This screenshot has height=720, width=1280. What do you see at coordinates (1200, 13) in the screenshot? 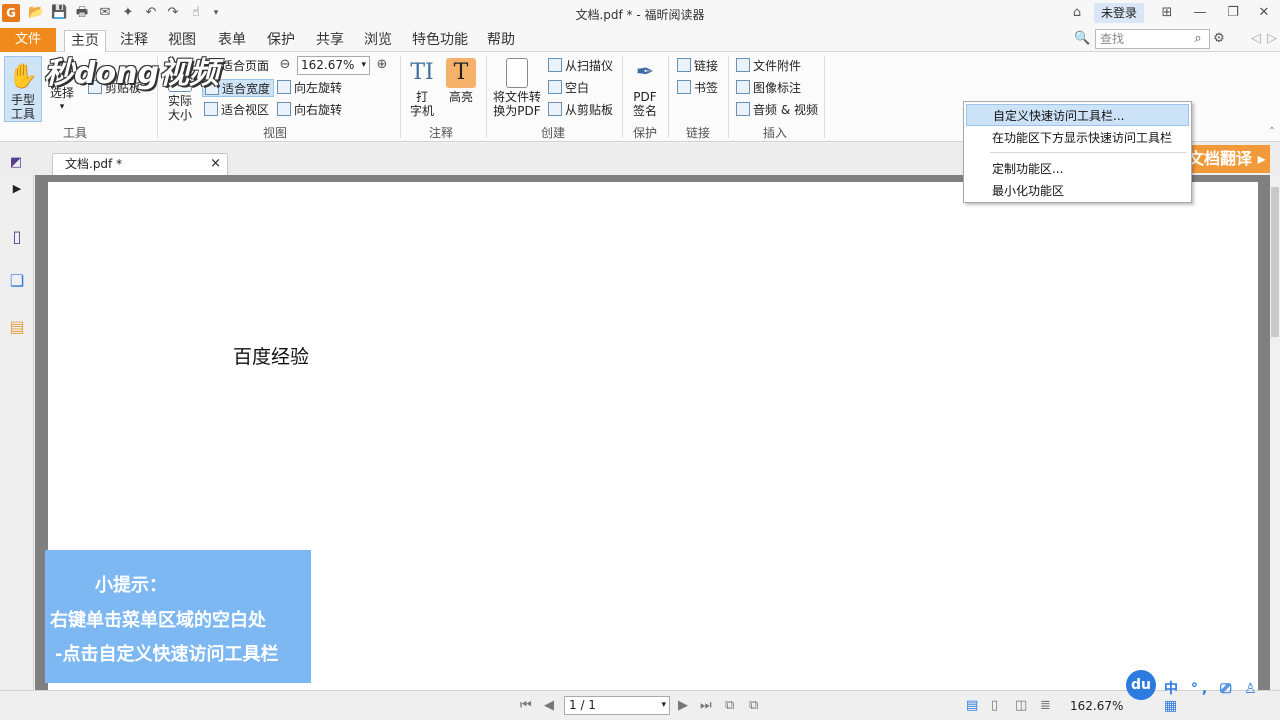
I see `minimize-button: —` at bounding box center [1200, 13].